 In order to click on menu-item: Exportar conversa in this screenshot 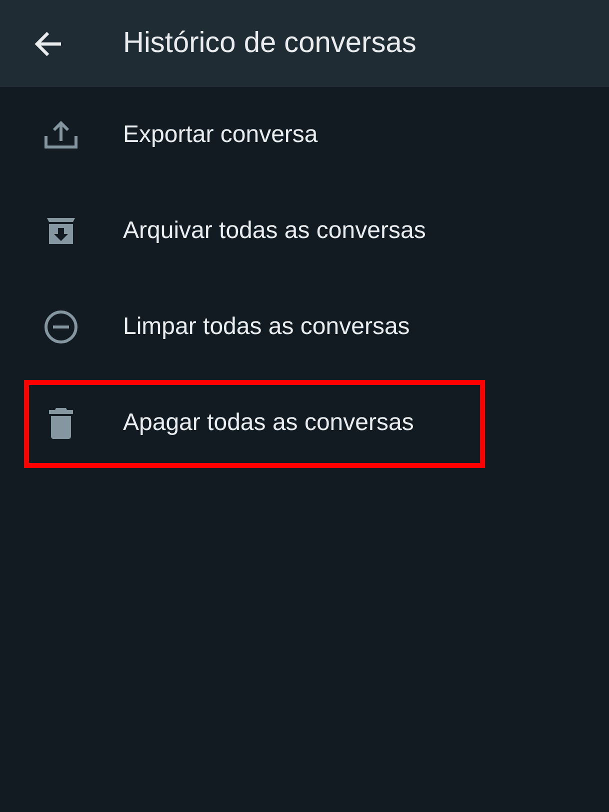, I will do `click(304, 135)`.